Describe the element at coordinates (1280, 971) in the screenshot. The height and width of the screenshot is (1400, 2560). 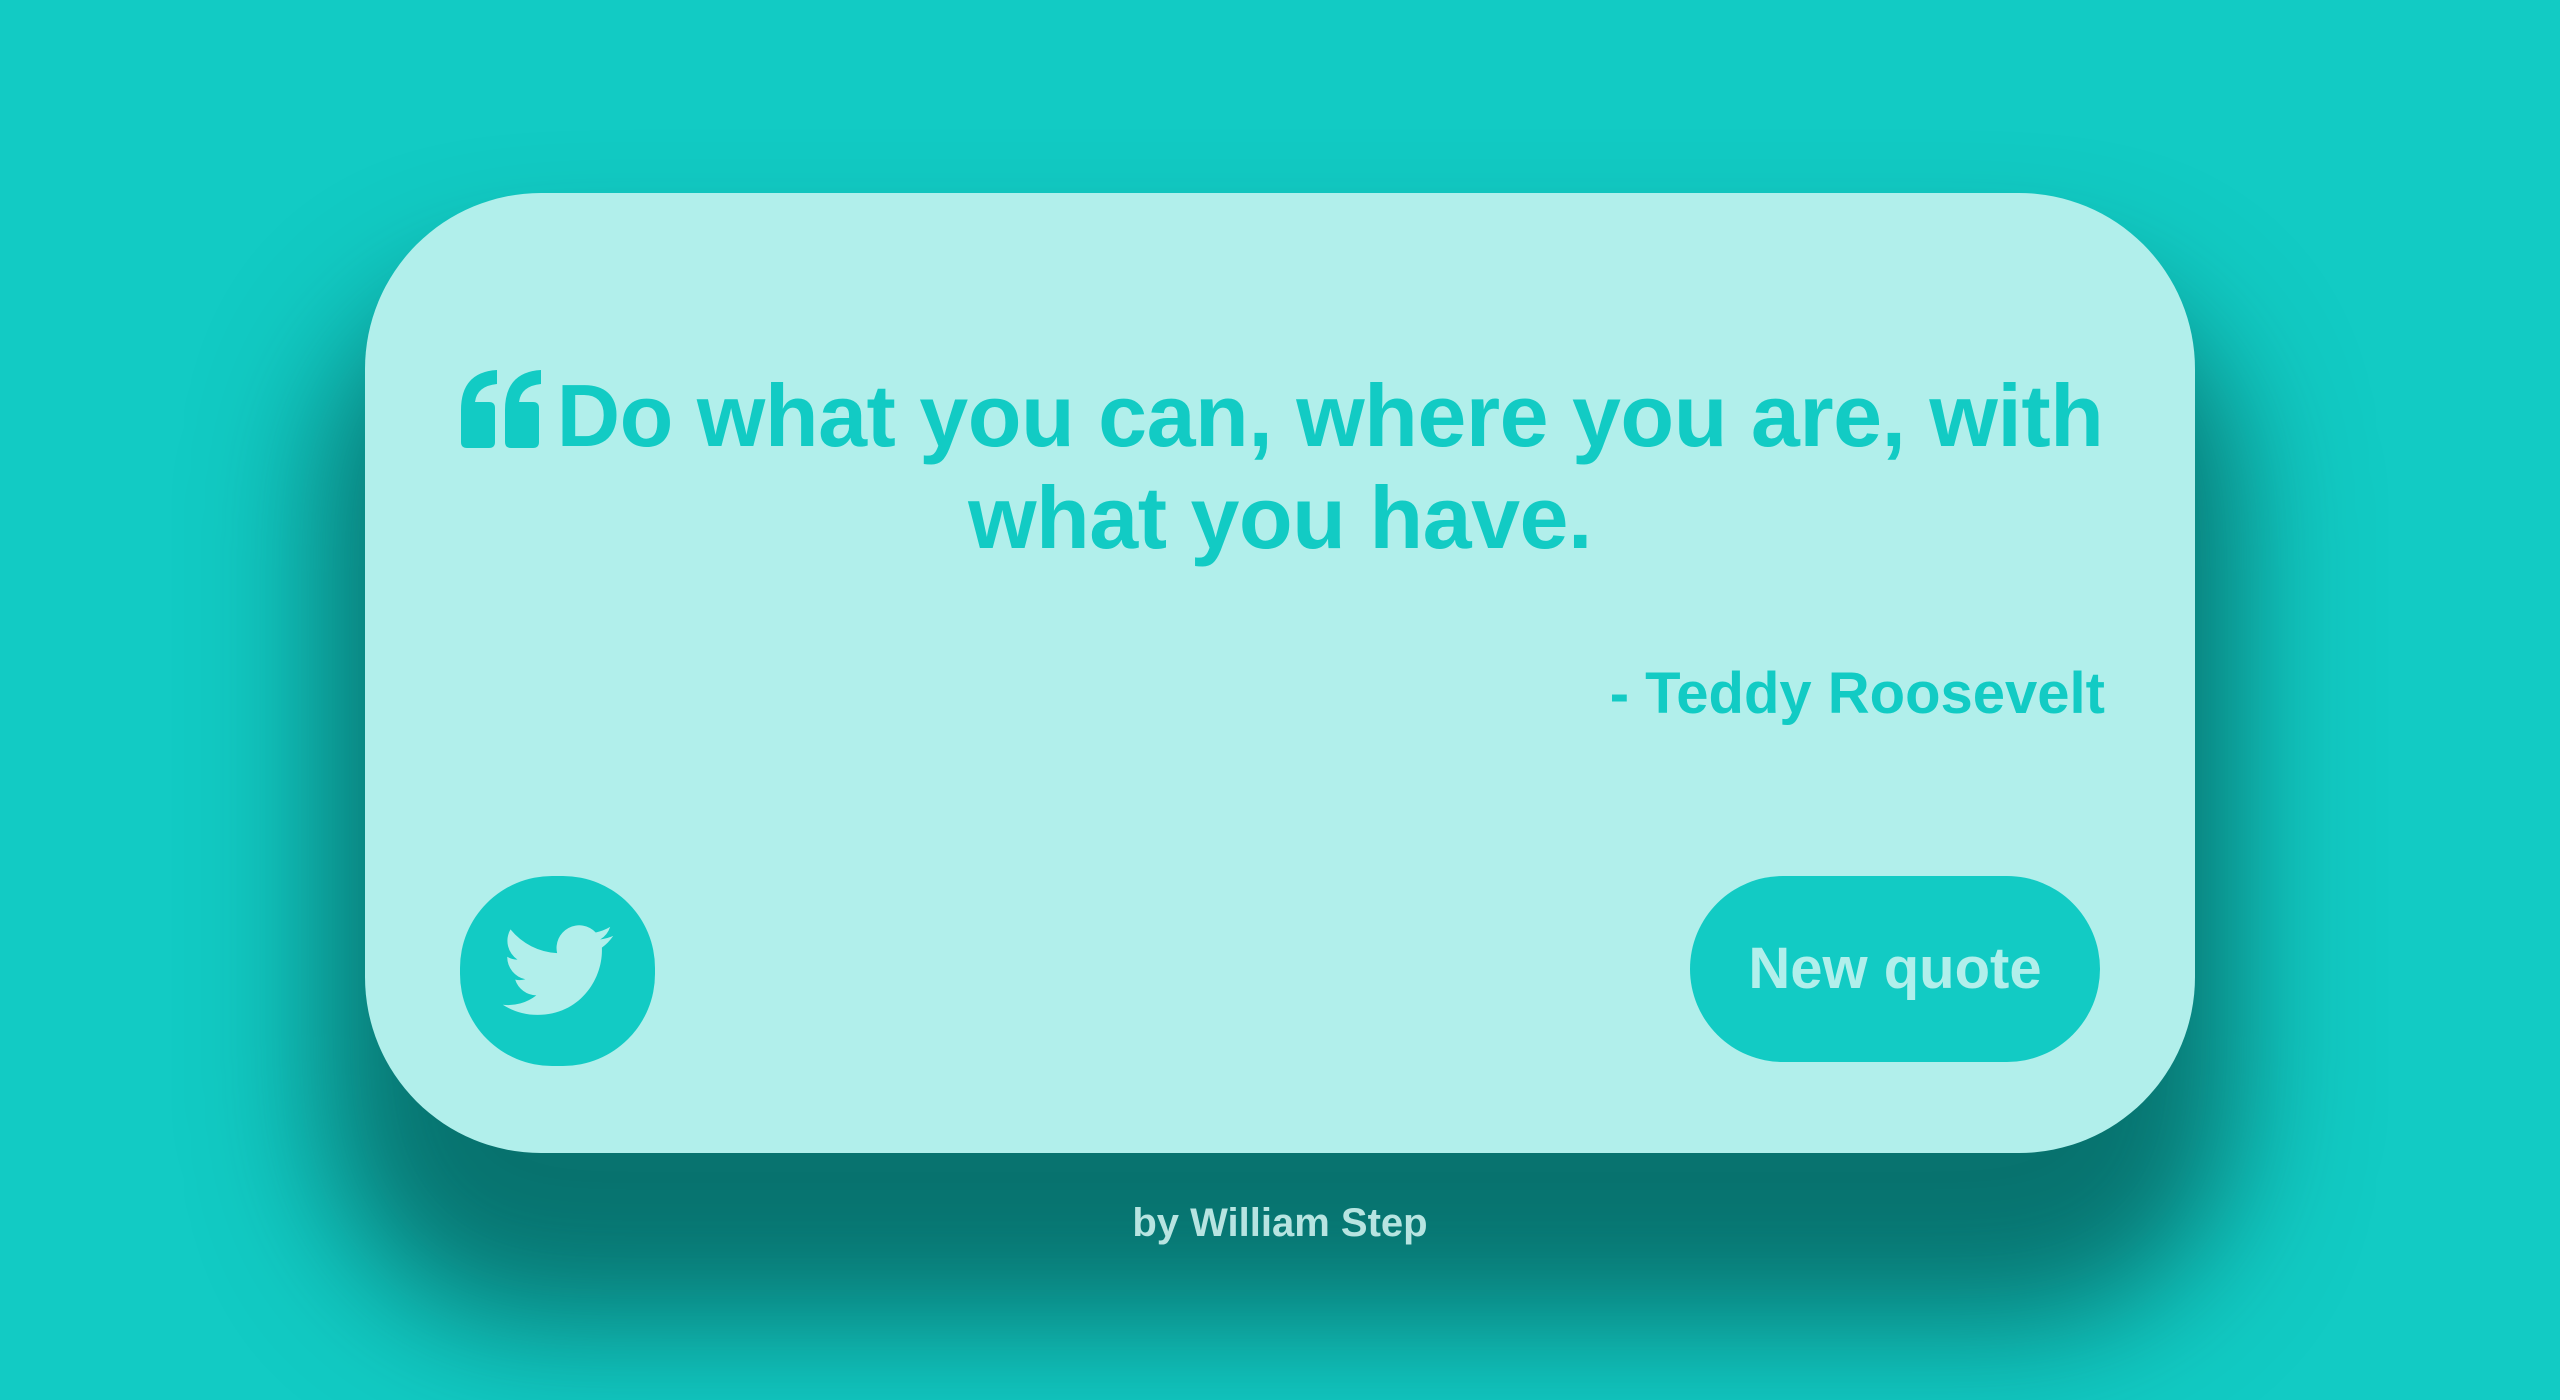
I see `button-row: New quote` at that location.